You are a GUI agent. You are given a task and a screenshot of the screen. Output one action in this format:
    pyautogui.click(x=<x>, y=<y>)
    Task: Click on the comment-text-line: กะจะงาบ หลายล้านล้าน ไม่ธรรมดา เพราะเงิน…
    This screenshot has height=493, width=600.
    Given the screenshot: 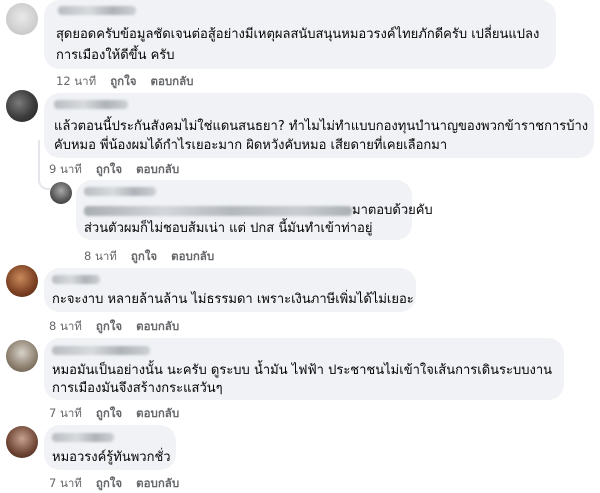 What is the action you would take?
    pyautogui.click(x=233, y=299)
    